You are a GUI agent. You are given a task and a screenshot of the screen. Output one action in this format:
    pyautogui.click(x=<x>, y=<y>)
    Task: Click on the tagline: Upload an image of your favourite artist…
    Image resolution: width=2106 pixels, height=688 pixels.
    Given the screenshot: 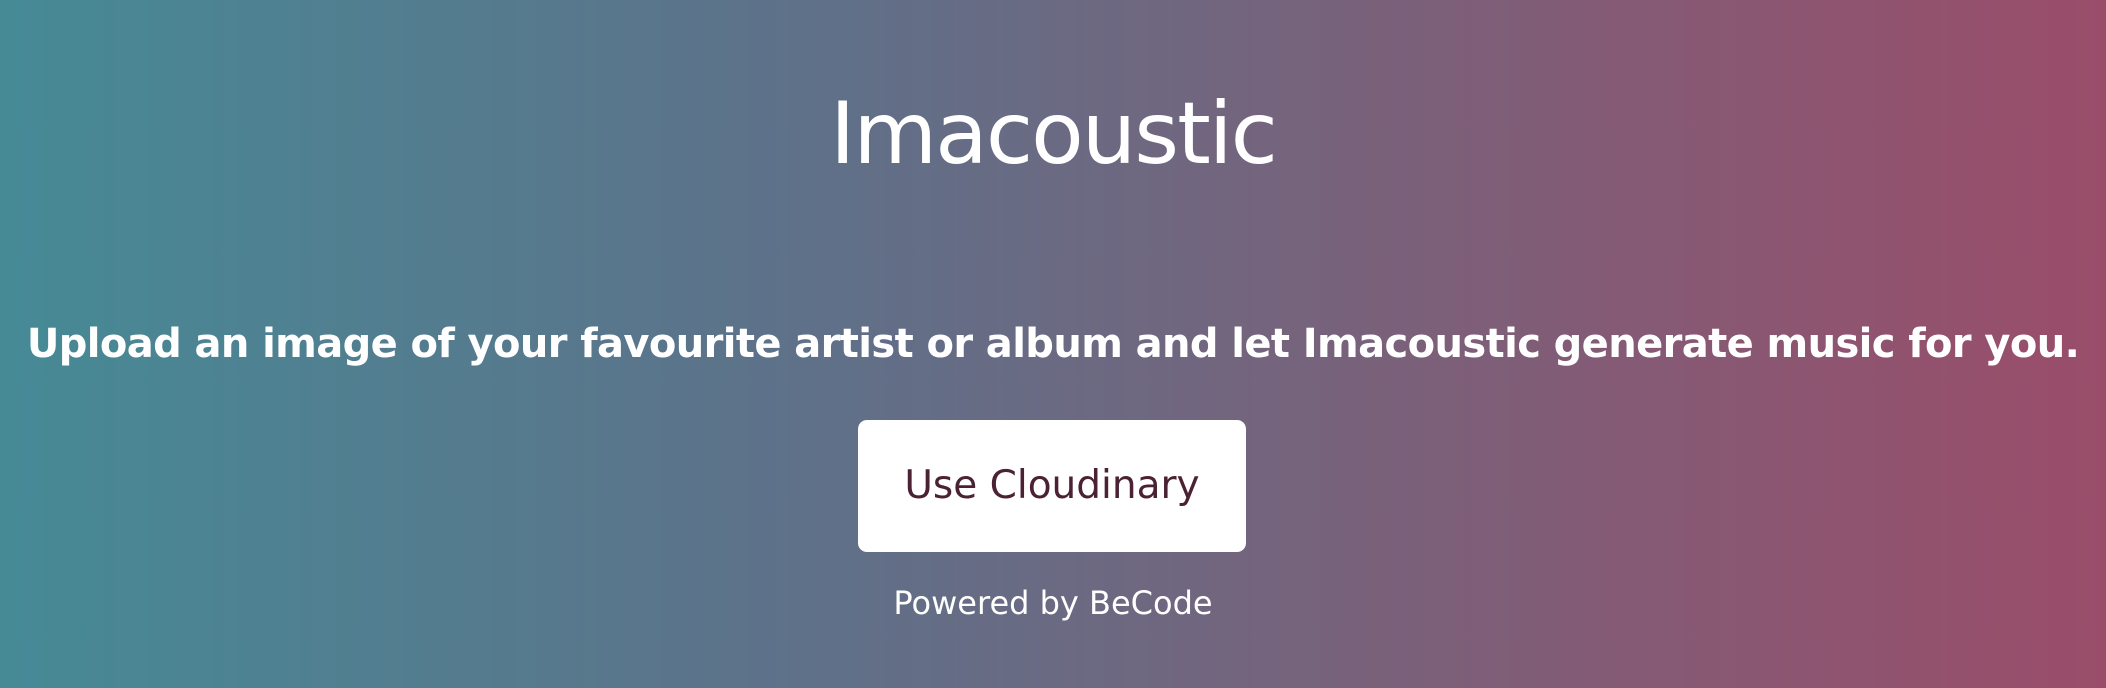 What is the action you would take?
    pyautogui.click(x=1053, y=344)
    